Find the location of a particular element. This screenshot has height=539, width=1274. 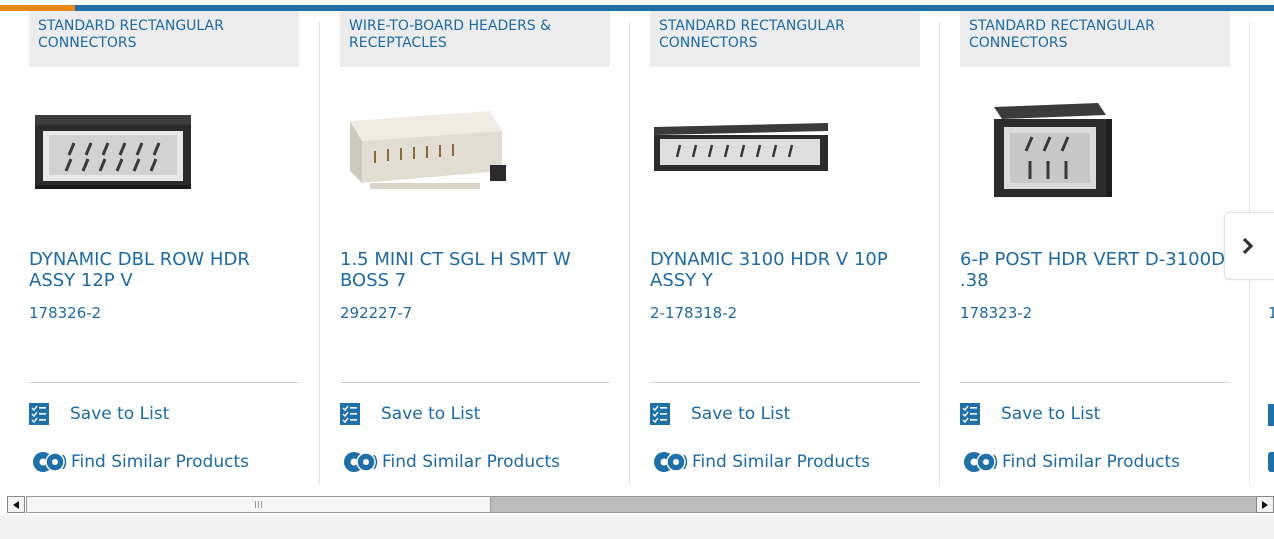

part-number: 178326-2 is located at coordinates (65, 313).